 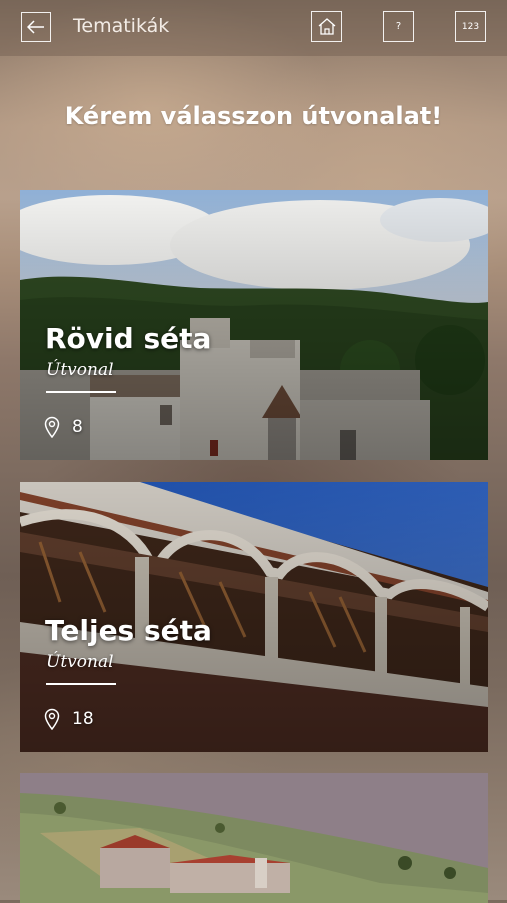 What do you see at coordinates (253, 28) in the screenshot?
I see `top-bar: Tematikák ? 123` at bounding box center [253, 28].